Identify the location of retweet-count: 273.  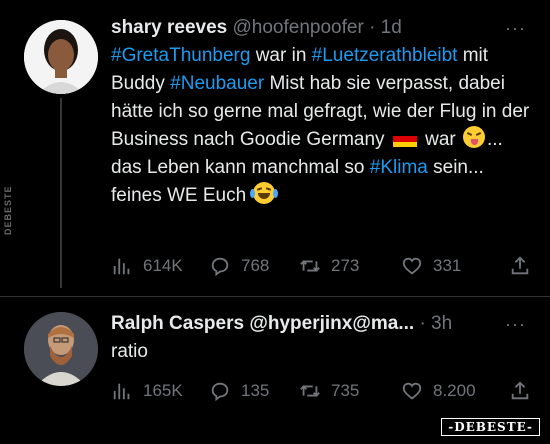
(345, 265).